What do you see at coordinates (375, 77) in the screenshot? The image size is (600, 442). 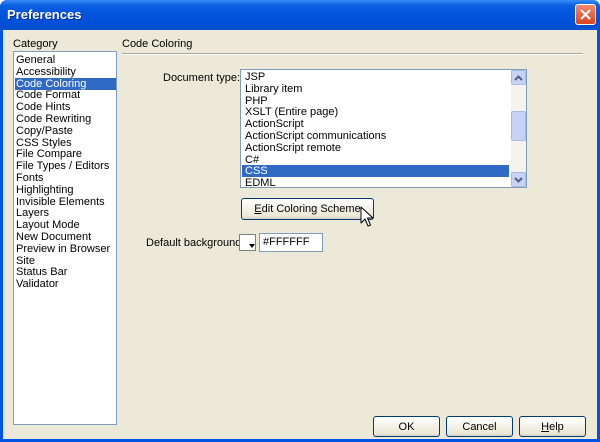 I see `document-type-item: JSP` at bounding box center [375, 77].